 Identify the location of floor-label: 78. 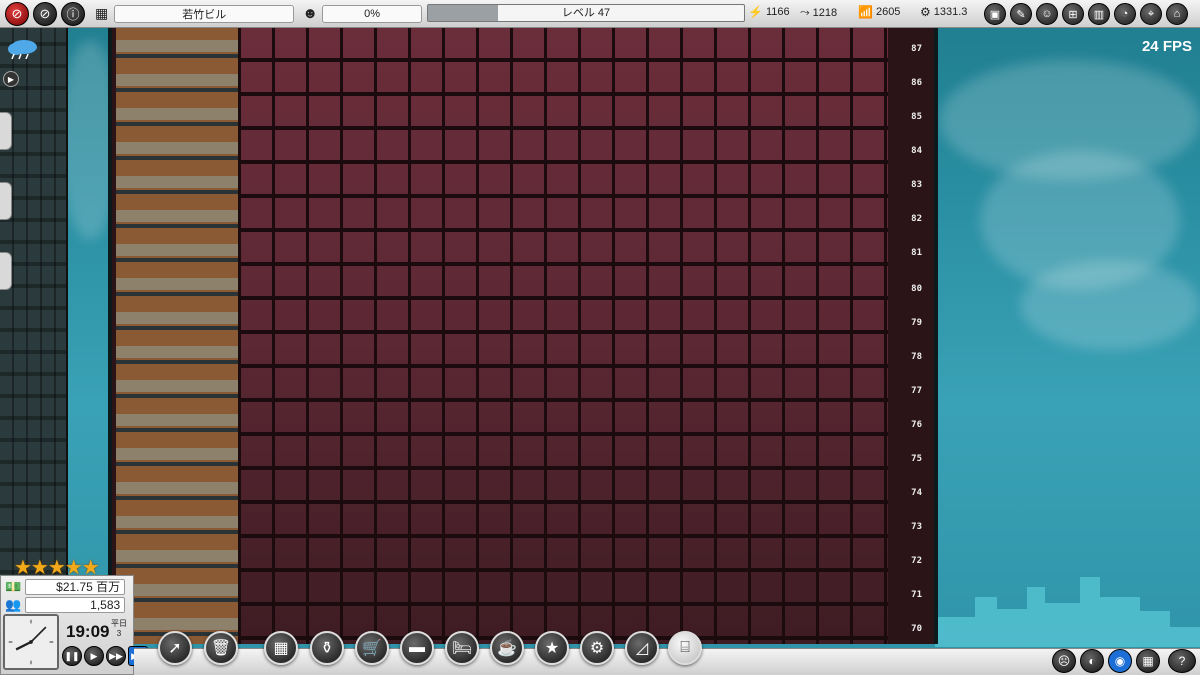
(916, 357).